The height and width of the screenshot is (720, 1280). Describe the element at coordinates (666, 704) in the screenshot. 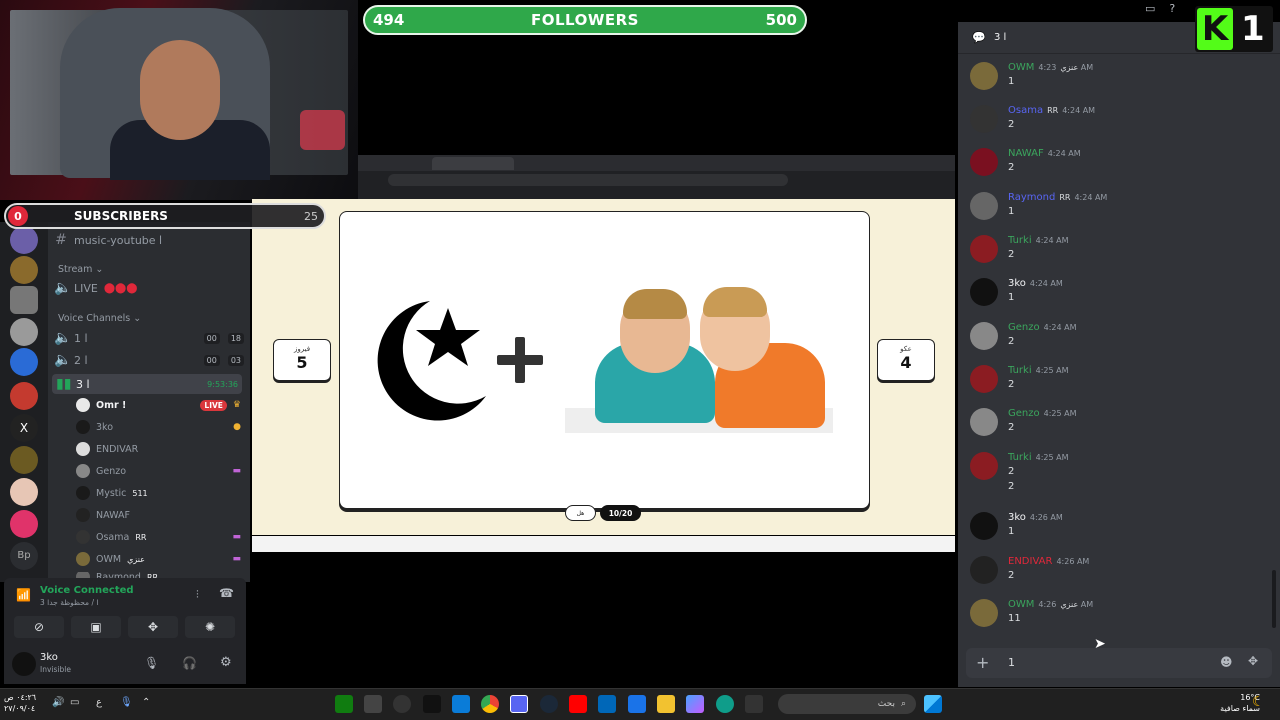

I see `file-explorer-icon` at that location.